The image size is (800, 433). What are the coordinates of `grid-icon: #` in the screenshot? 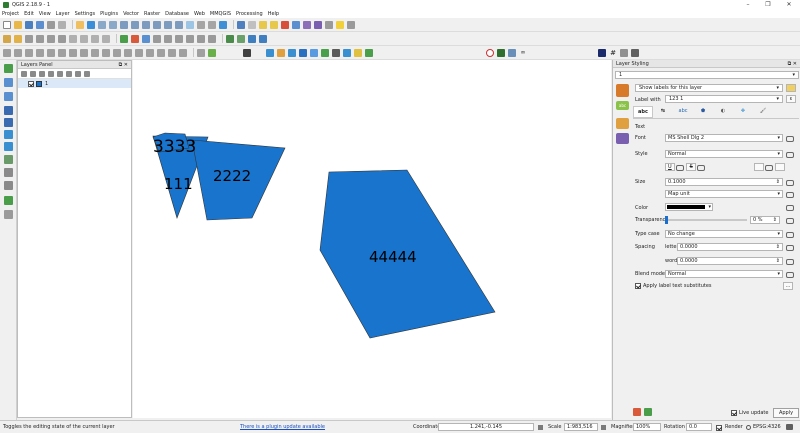 It's located at (613, 52).